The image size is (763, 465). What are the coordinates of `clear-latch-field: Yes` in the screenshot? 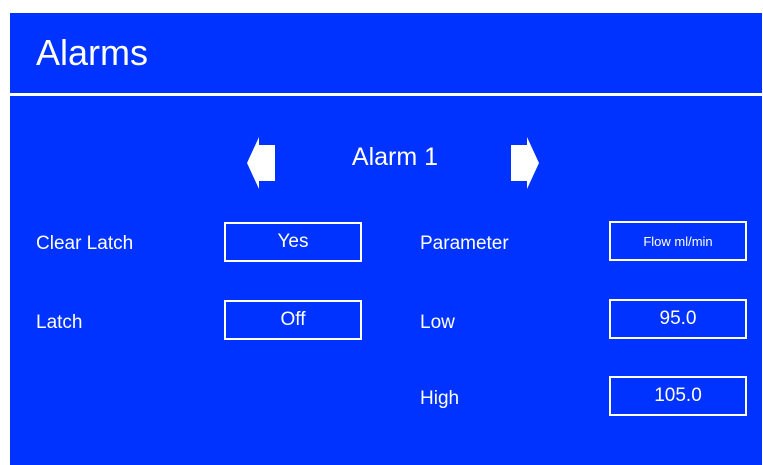 It's located at (293, 242).